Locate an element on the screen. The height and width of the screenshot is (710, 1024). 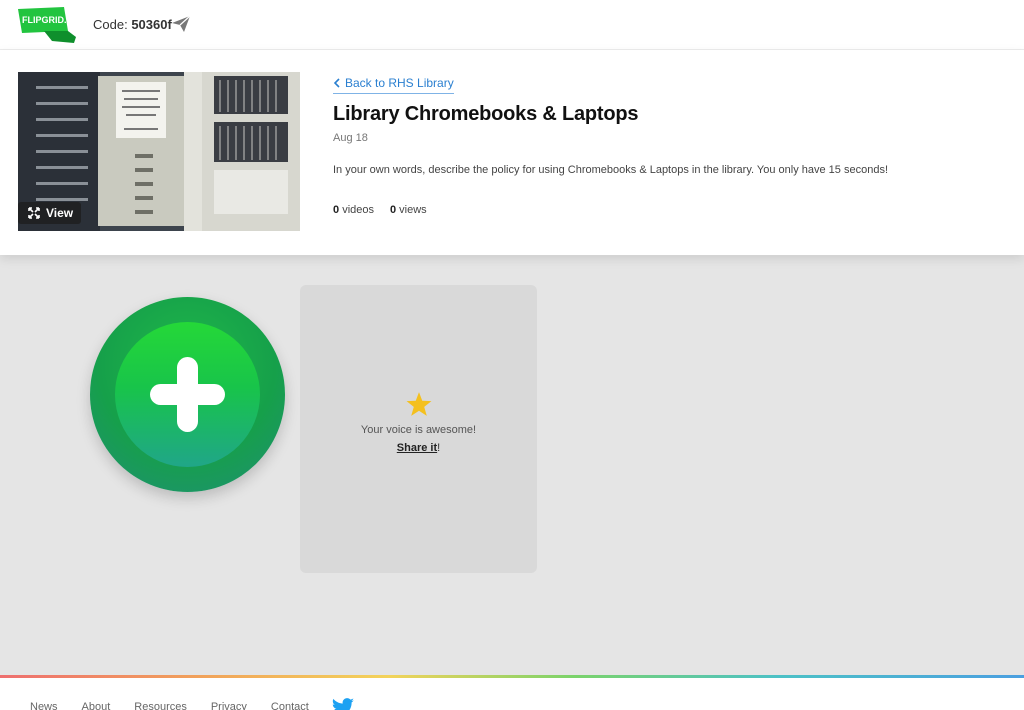
footer-link-about: About is located at coordinates (96, 705).